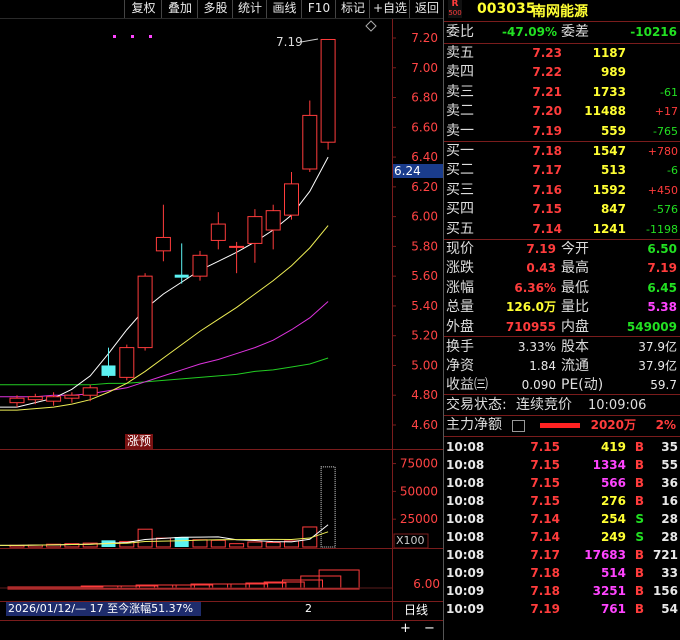  Describe the element at coordinates (164, 371) in the screenshot. I see `ma-green-line` at that location.